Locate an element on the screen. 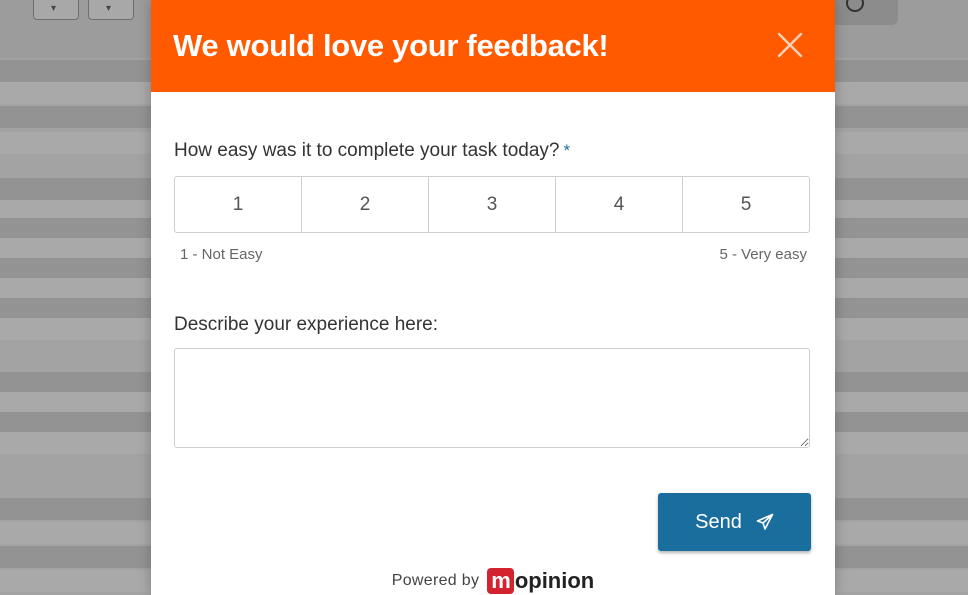  experience-textarea is located at coordinates (492, 398).